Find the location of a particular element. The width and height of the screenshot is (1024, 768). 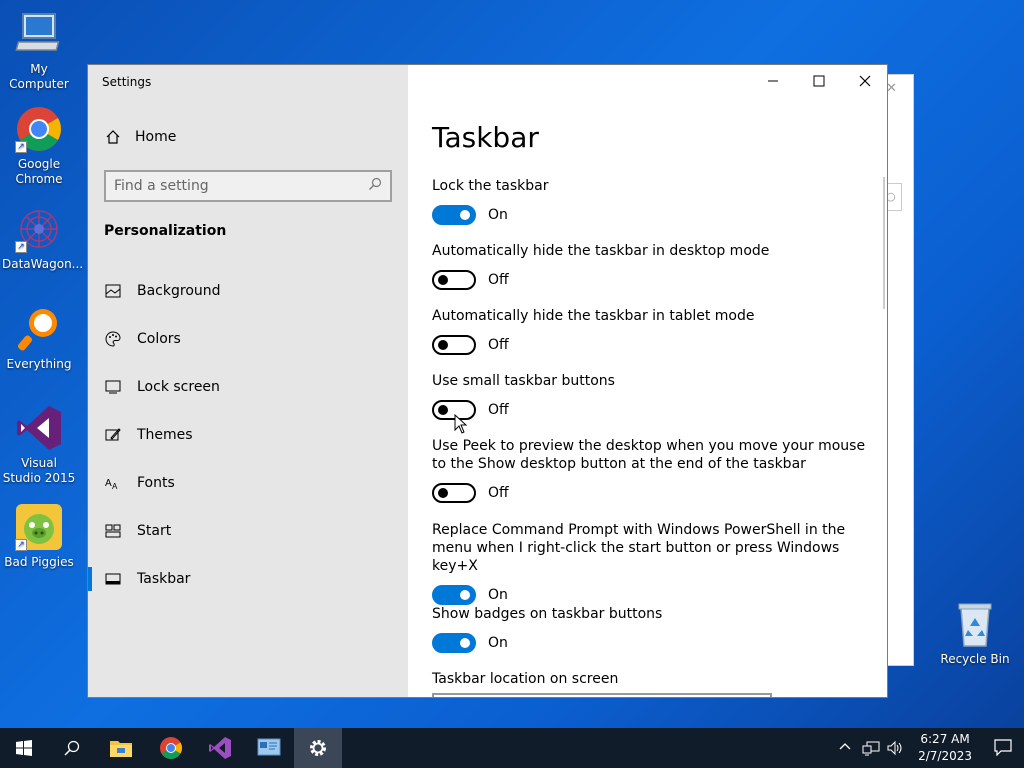

setting-label: Show badges on taskbar buttons is located at coordinates (547, 614).